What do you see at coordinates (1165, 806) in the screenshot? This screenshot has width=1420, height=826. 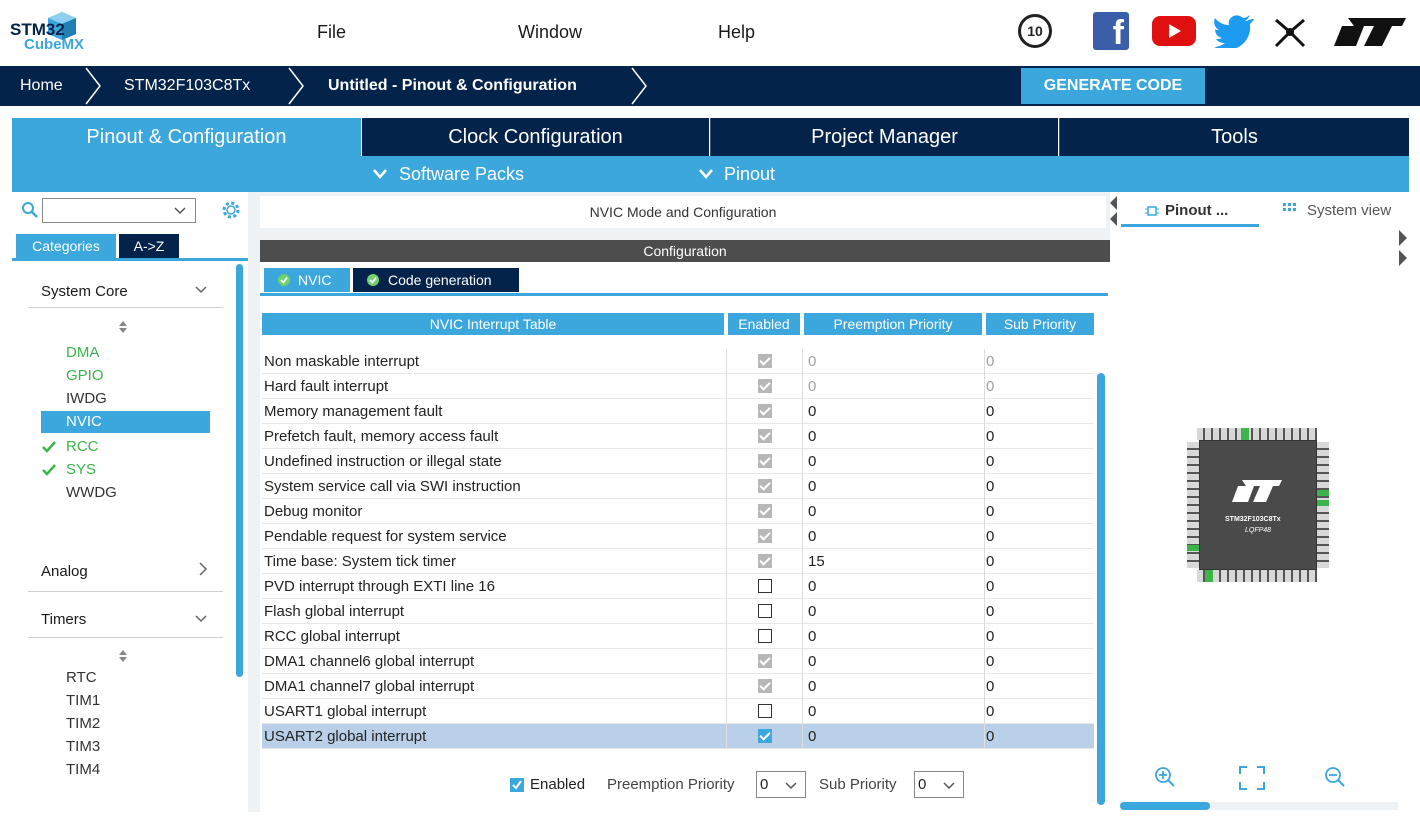 I see `pinout-horizontal-scrollbar` at bounding box center [1165, 806].